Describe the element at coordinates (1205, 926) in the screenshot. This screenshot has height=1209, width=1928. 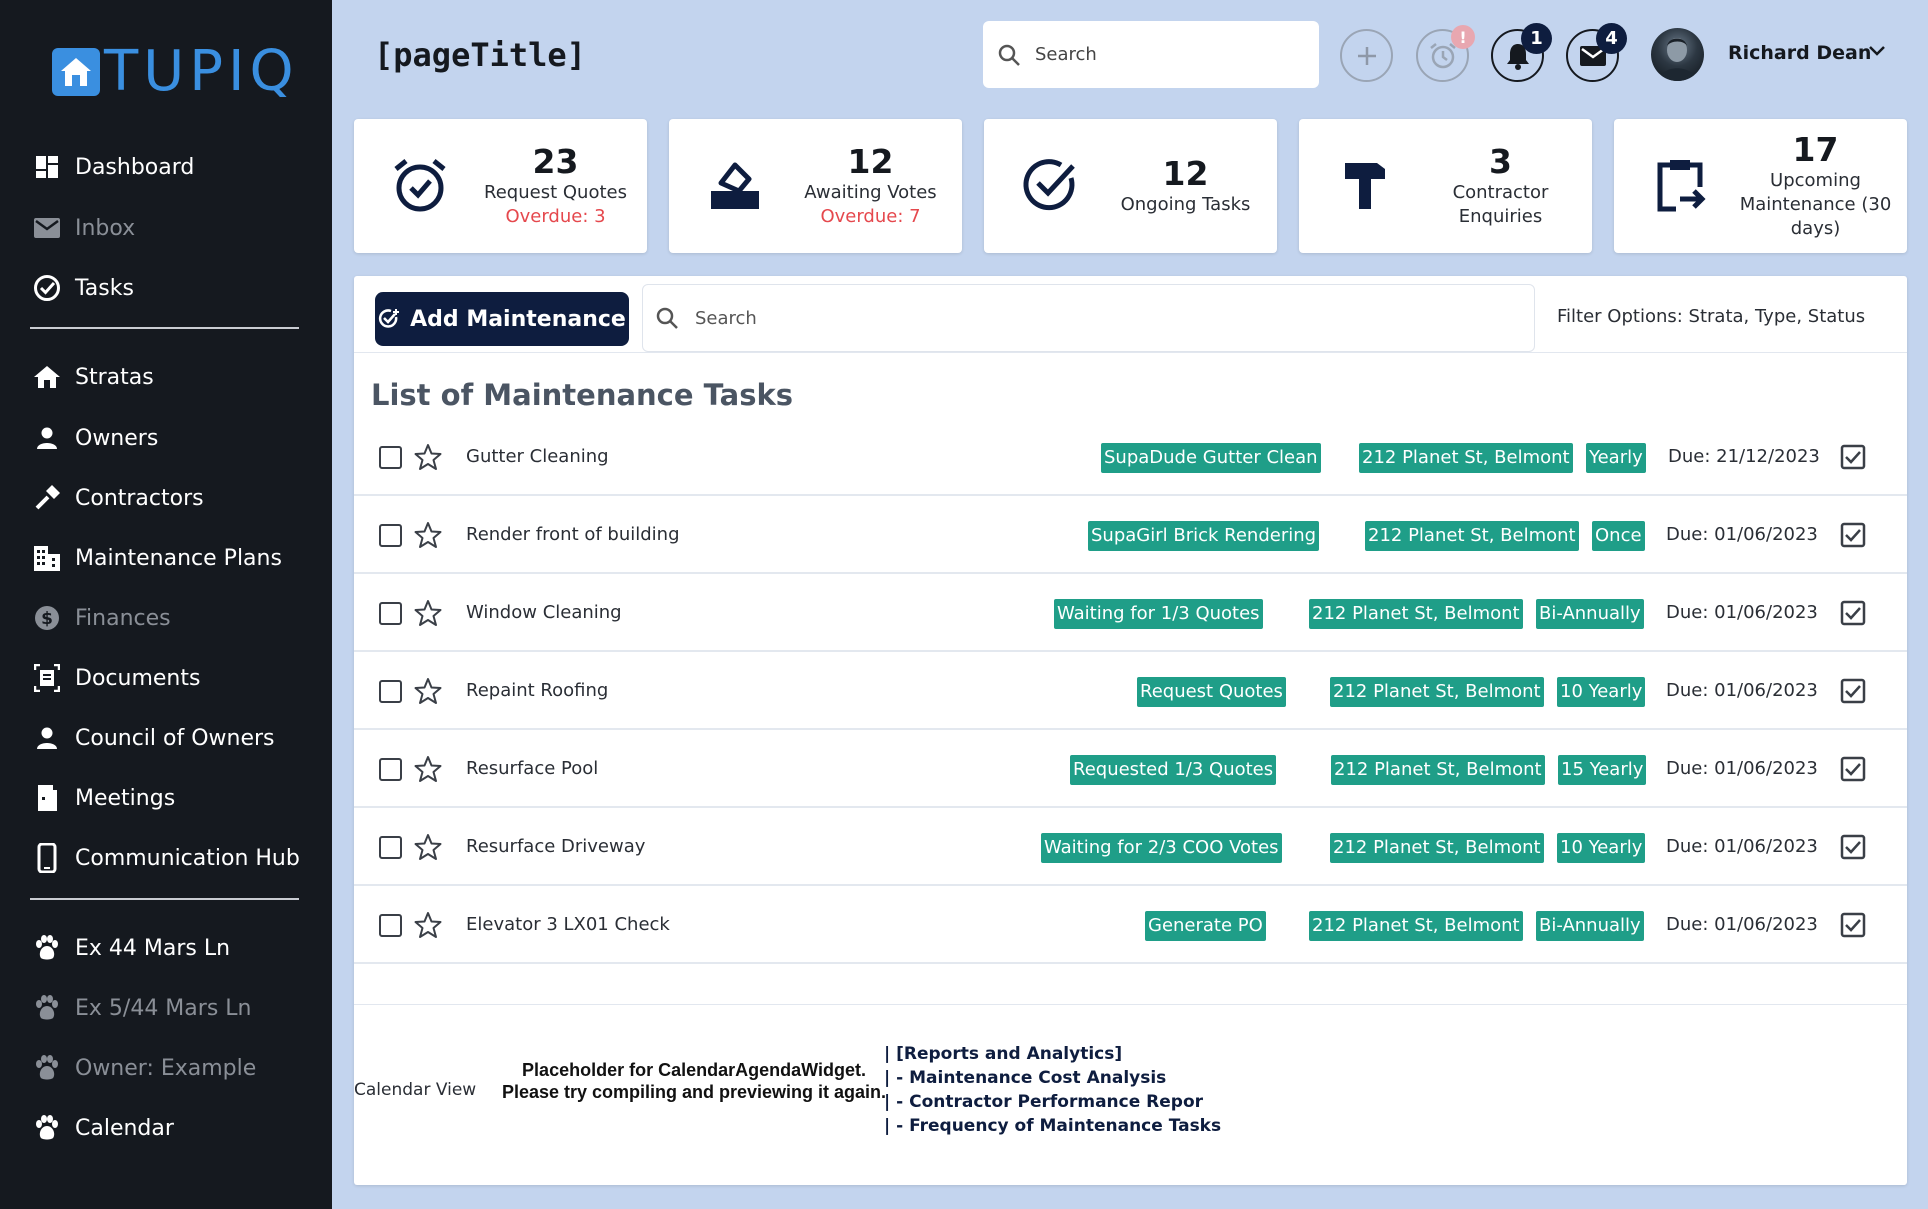
I see `status-tag: Generate PO` at that location.